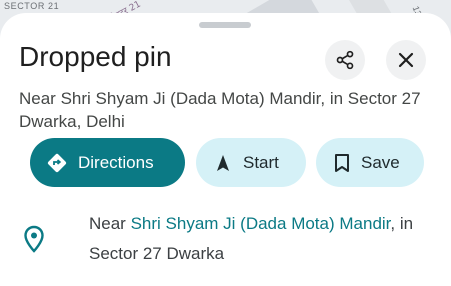  I want to click on close-button, so click(406, 60).